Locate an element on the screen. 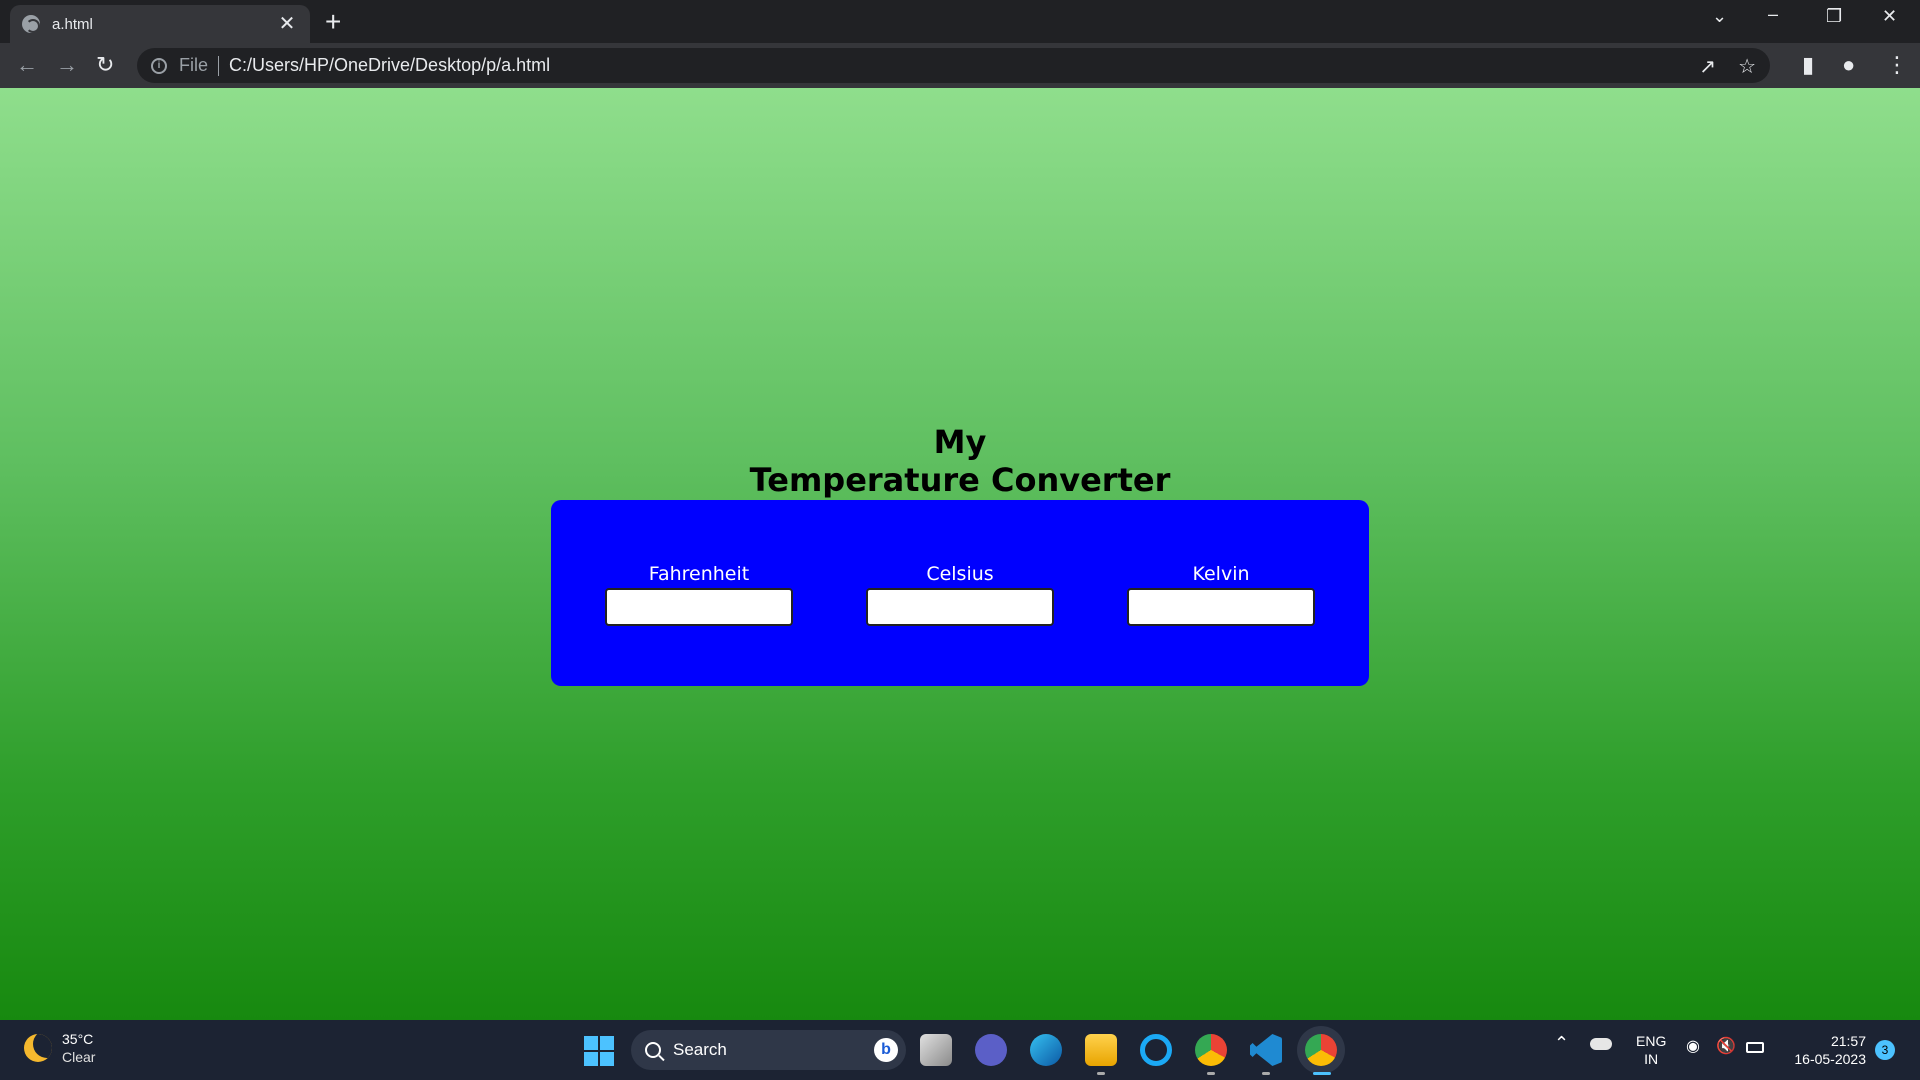  profile-icon: ● is located at coordinates (1848, 65).